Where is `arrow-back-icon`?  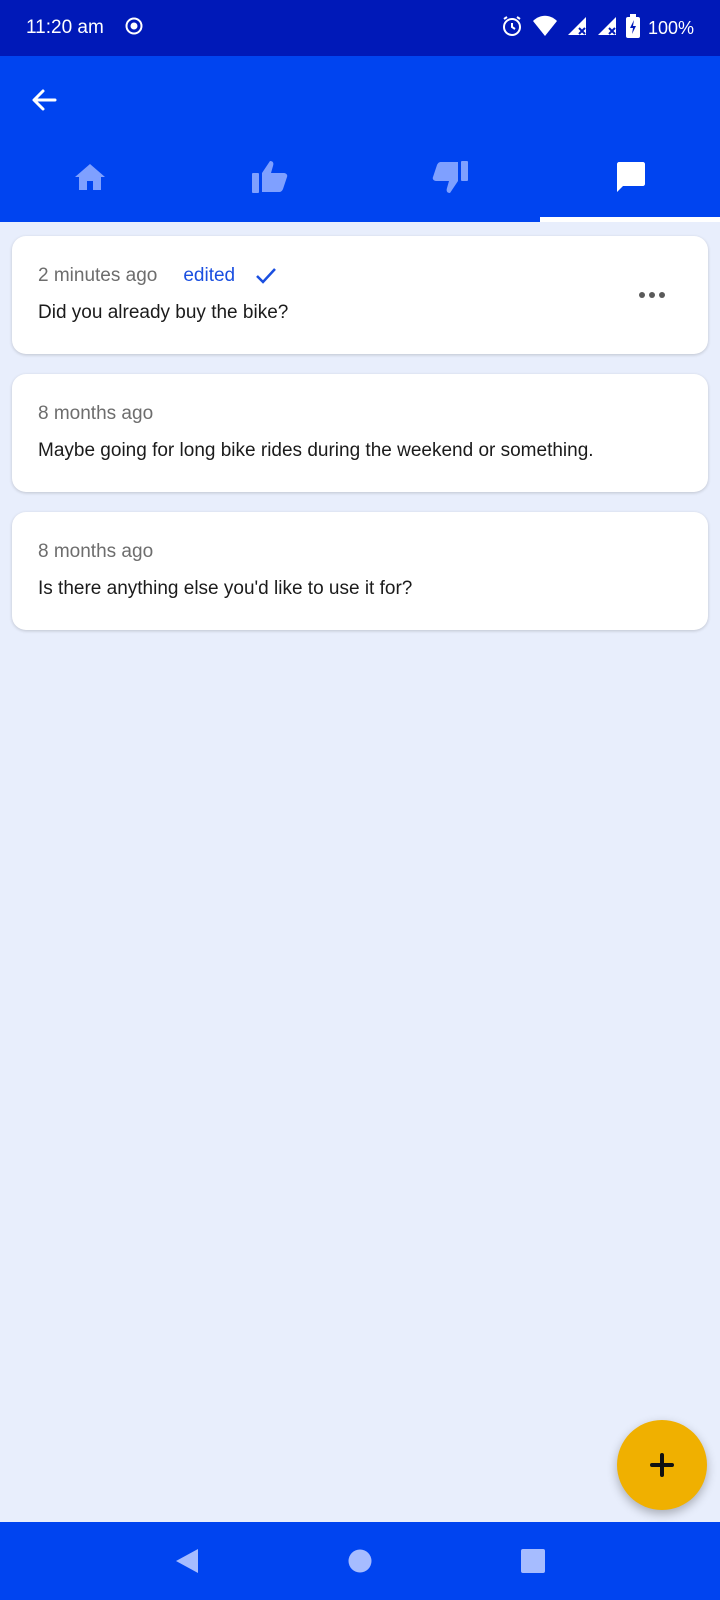
arrow-back-icon is located at coordinates (44, 100).